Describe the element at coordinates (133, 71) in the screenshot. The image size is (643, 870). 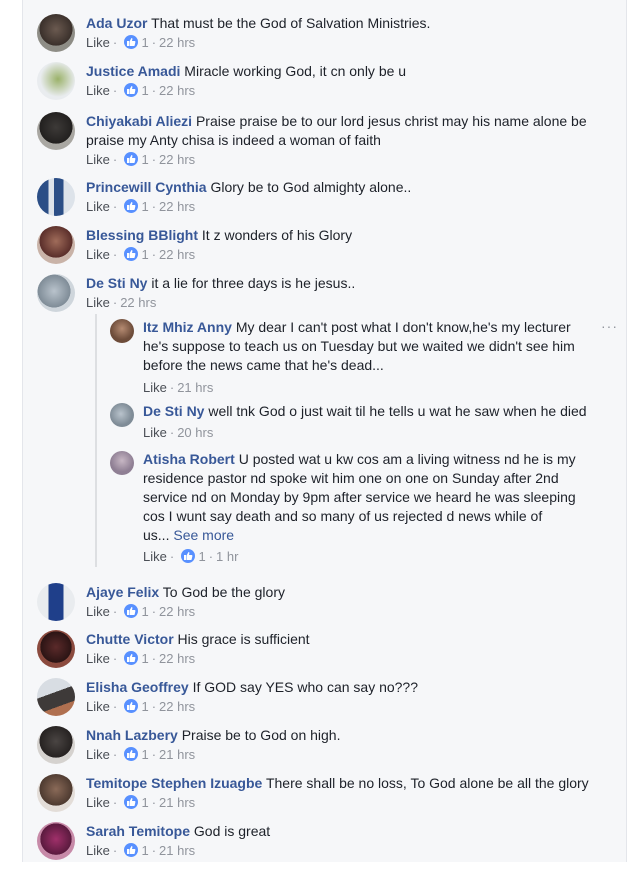
I see `comment-author: Justice Amadi` at that location.